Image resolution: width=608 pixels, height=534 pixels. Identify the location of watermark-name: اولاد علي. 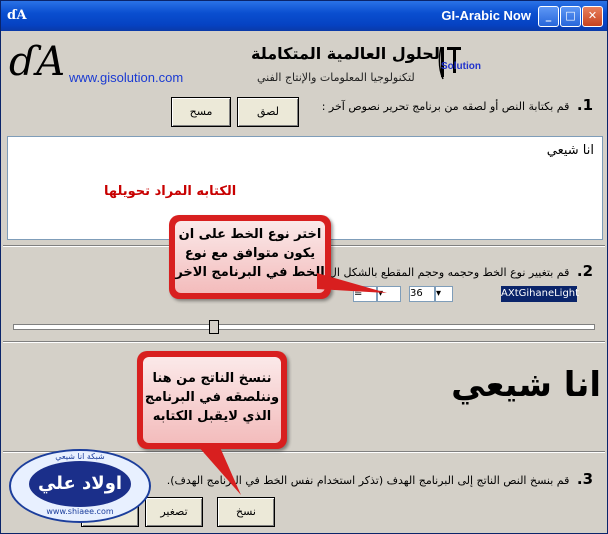
(80, 484).